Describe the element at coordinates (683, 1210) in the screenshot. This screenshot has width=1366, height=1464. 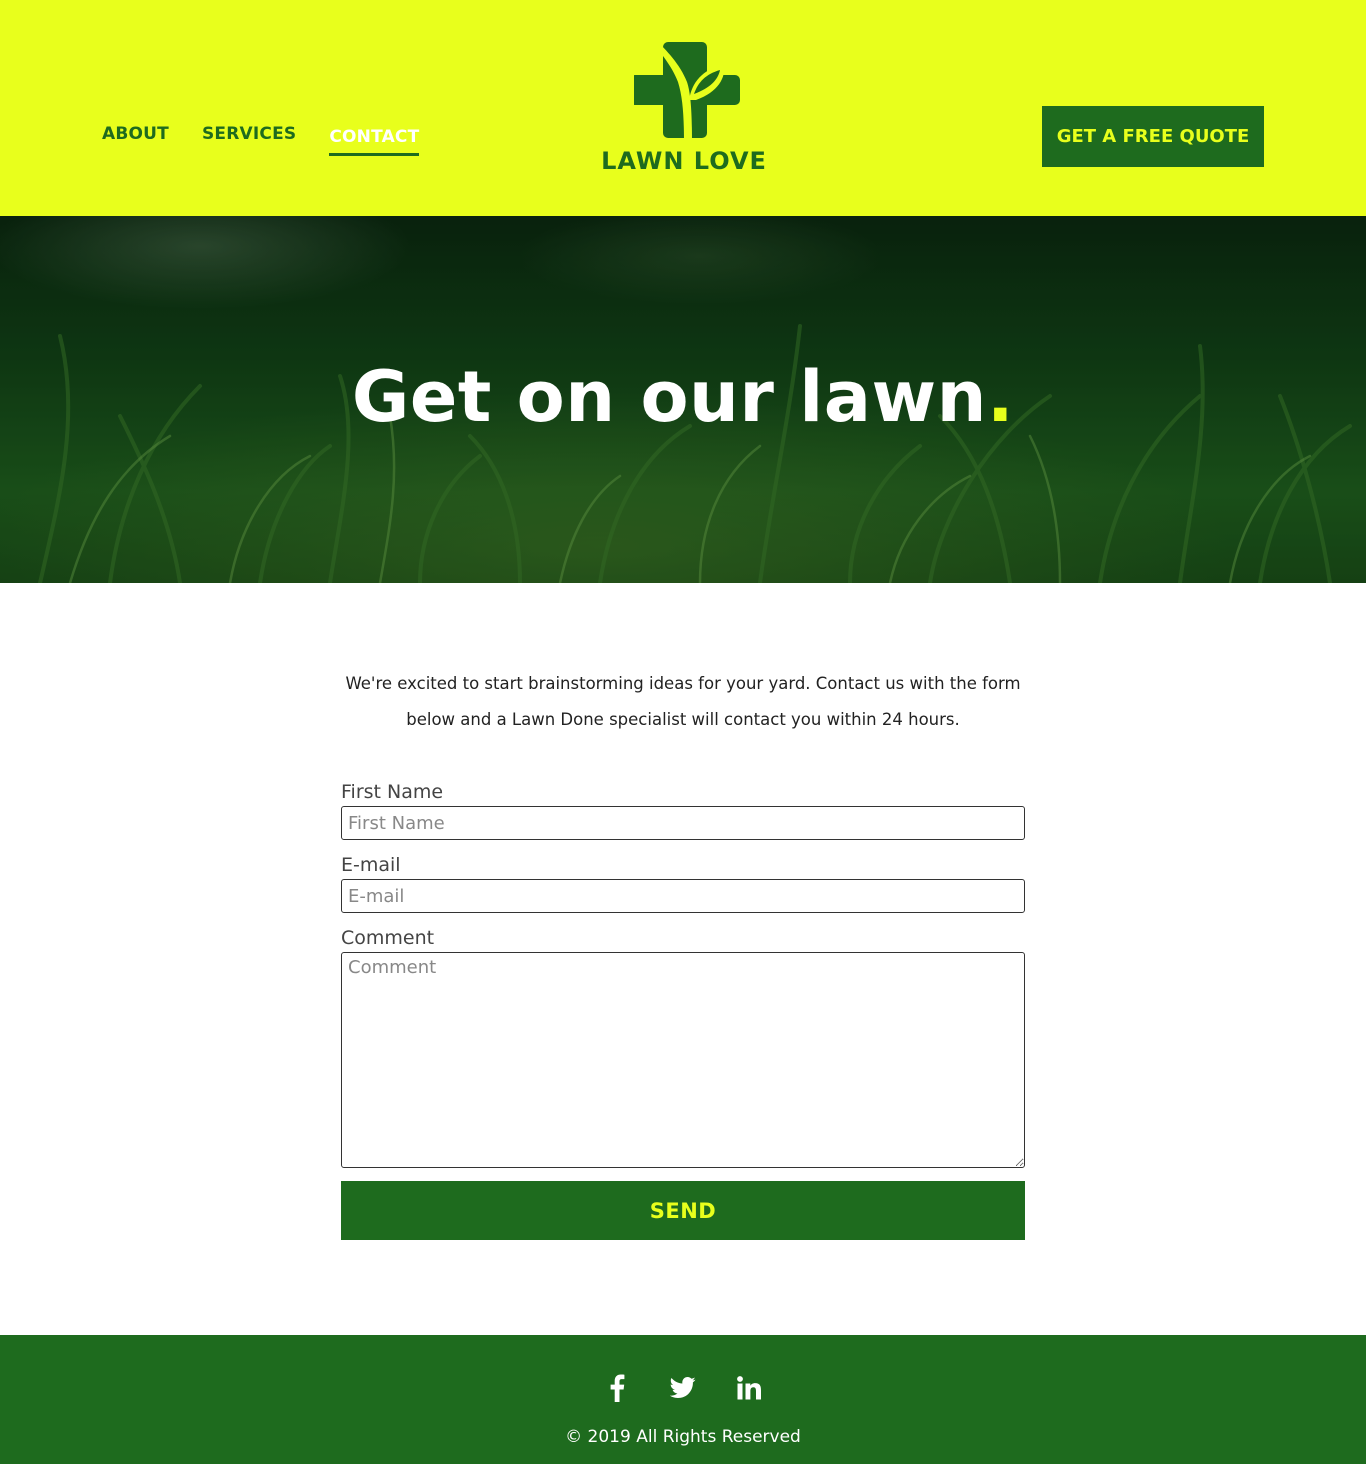
I see `send-button: SEND` at that location.